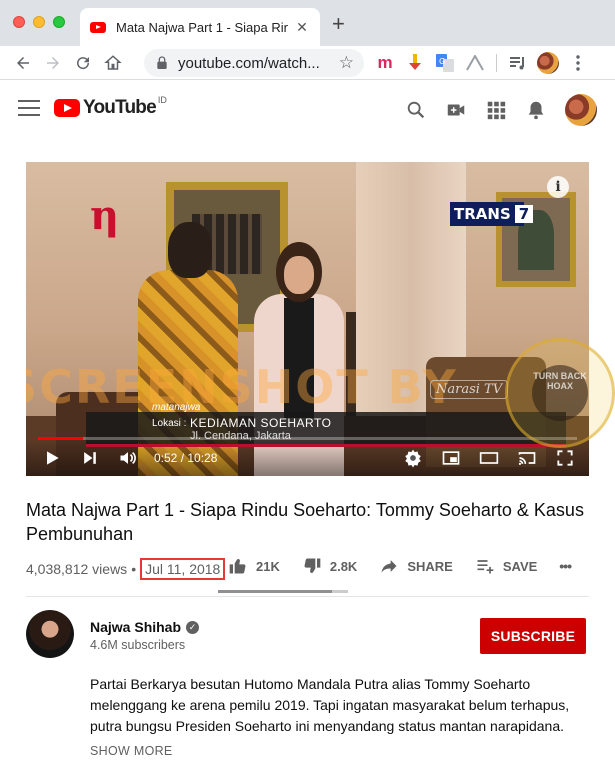 This screenshot has width=615, height=779. I want to click on narasi-watermark: Narasi TV, so click(469, 389).